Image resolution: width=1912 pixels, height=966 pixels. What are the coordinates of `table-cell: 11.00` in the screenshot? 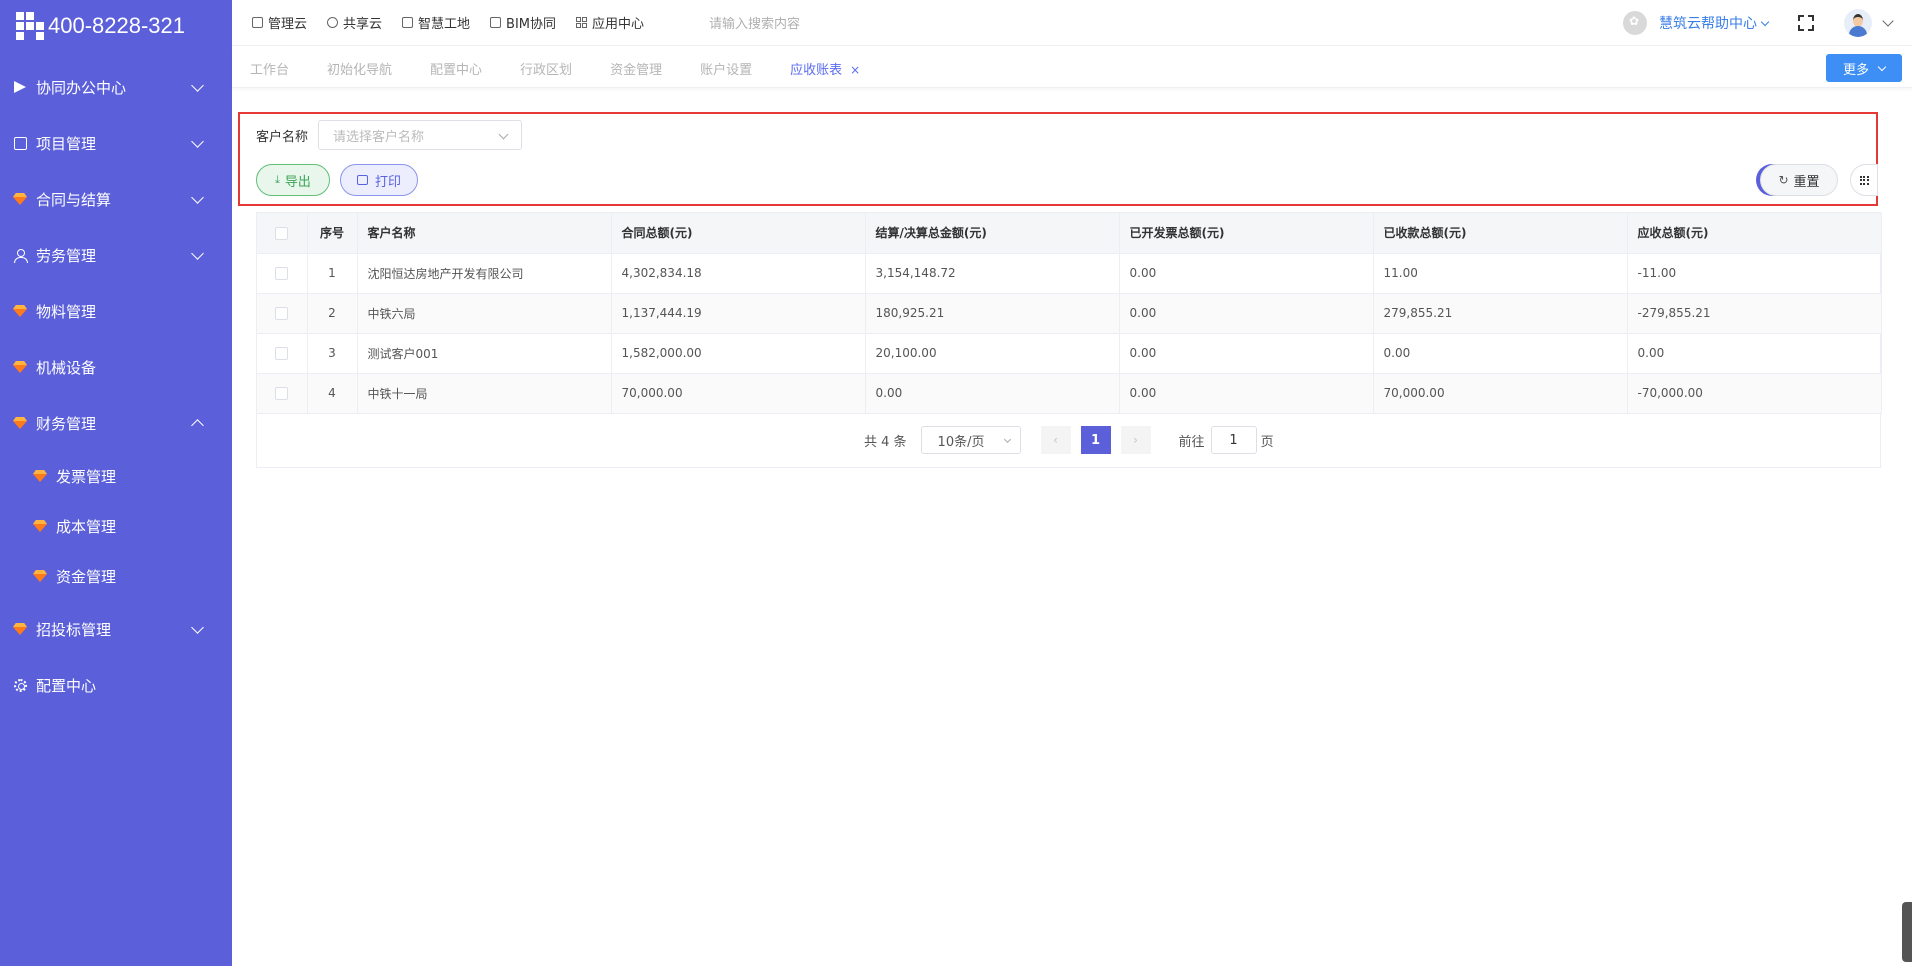 It's located at (1500, 273).